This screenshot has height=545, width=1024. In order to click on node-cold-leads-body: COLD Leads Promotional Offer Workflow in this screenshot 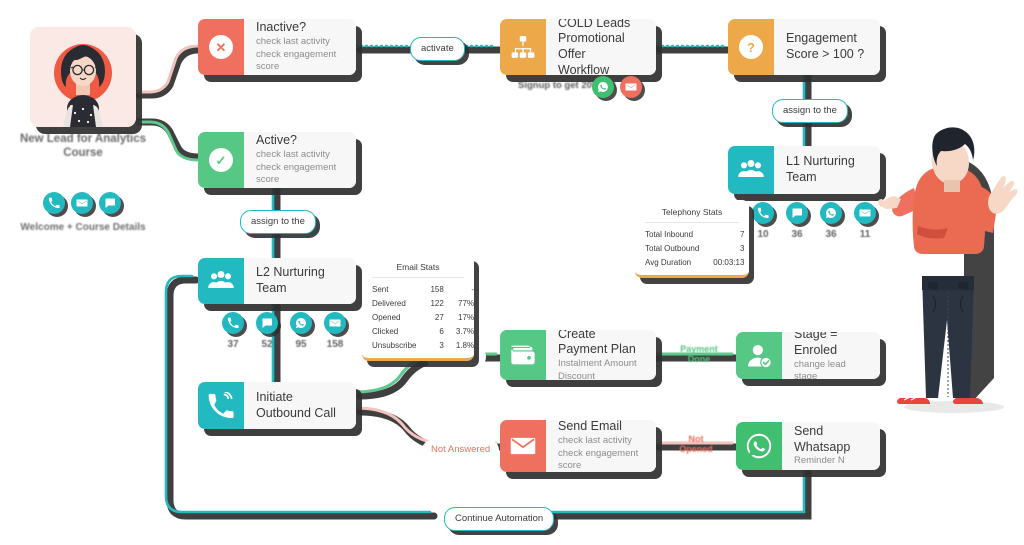, I will do `click(601, 47)`.